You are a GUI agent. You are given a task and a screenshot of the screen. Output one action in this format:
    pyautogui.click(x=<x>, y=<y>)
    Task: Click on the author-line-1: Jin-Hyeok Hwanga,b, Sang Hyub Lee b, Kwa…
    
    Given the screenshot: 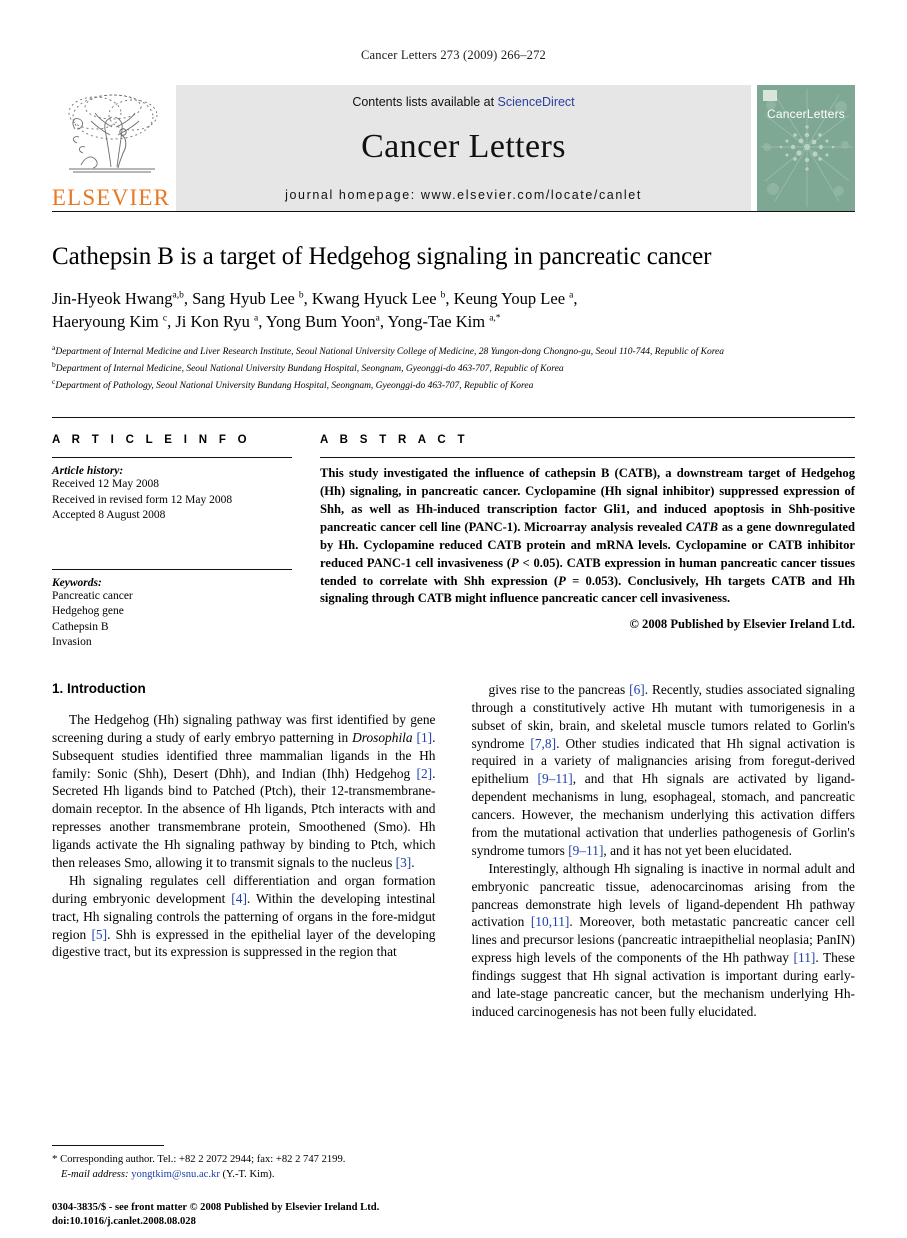 What is the action you would take?
    pyautogui.click(x=315, y=298)
    